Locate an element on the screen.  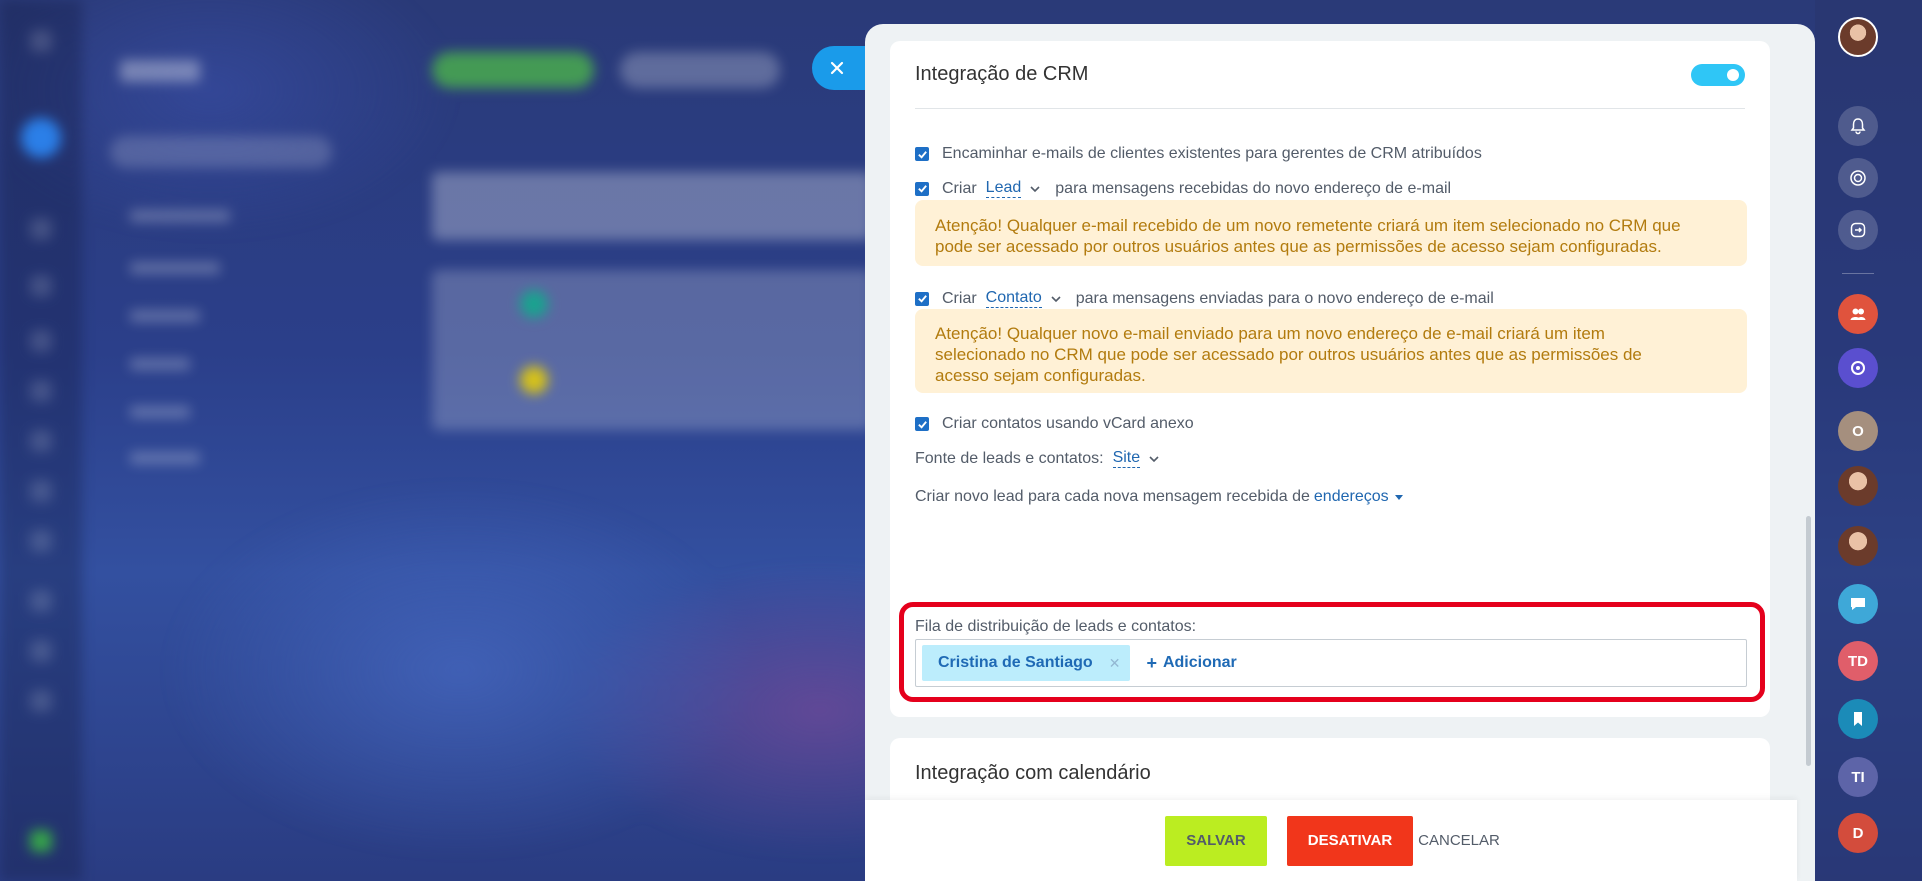
add-queue-member-label: Adicionar is located at coordinates (1199, 662).